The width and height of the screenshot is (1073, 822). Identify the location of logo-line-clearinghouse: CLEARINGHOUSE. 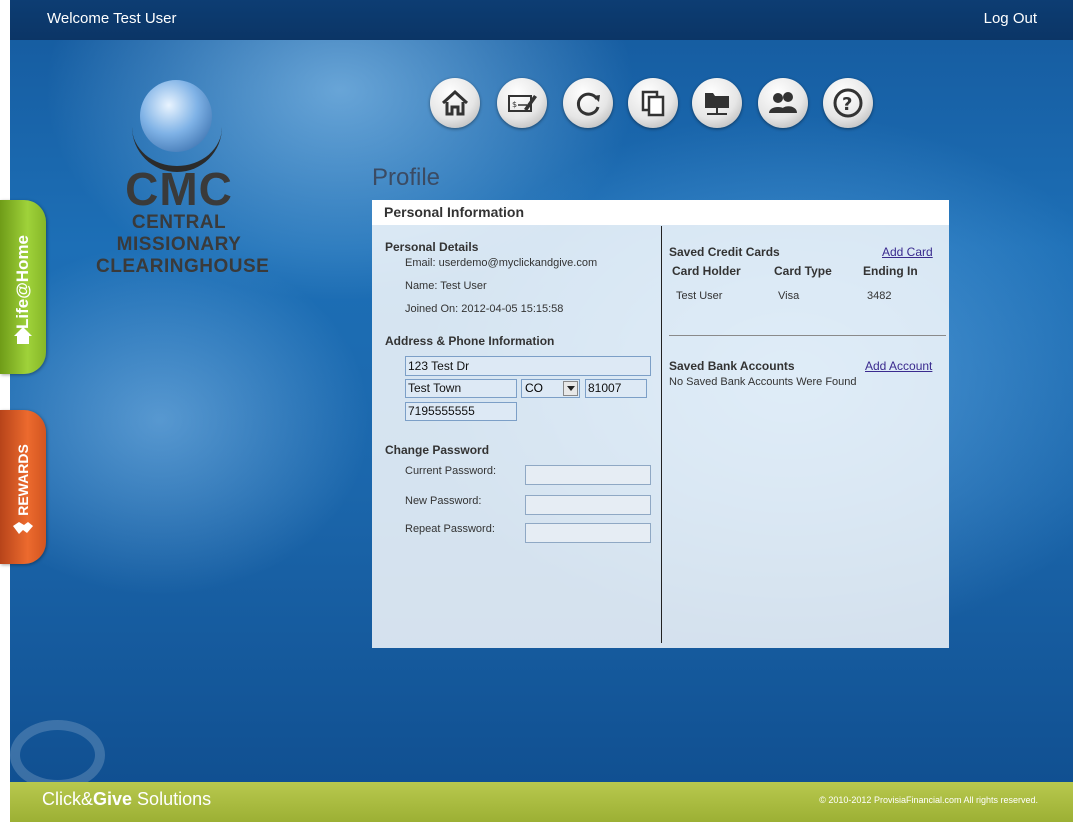
(183, 266).